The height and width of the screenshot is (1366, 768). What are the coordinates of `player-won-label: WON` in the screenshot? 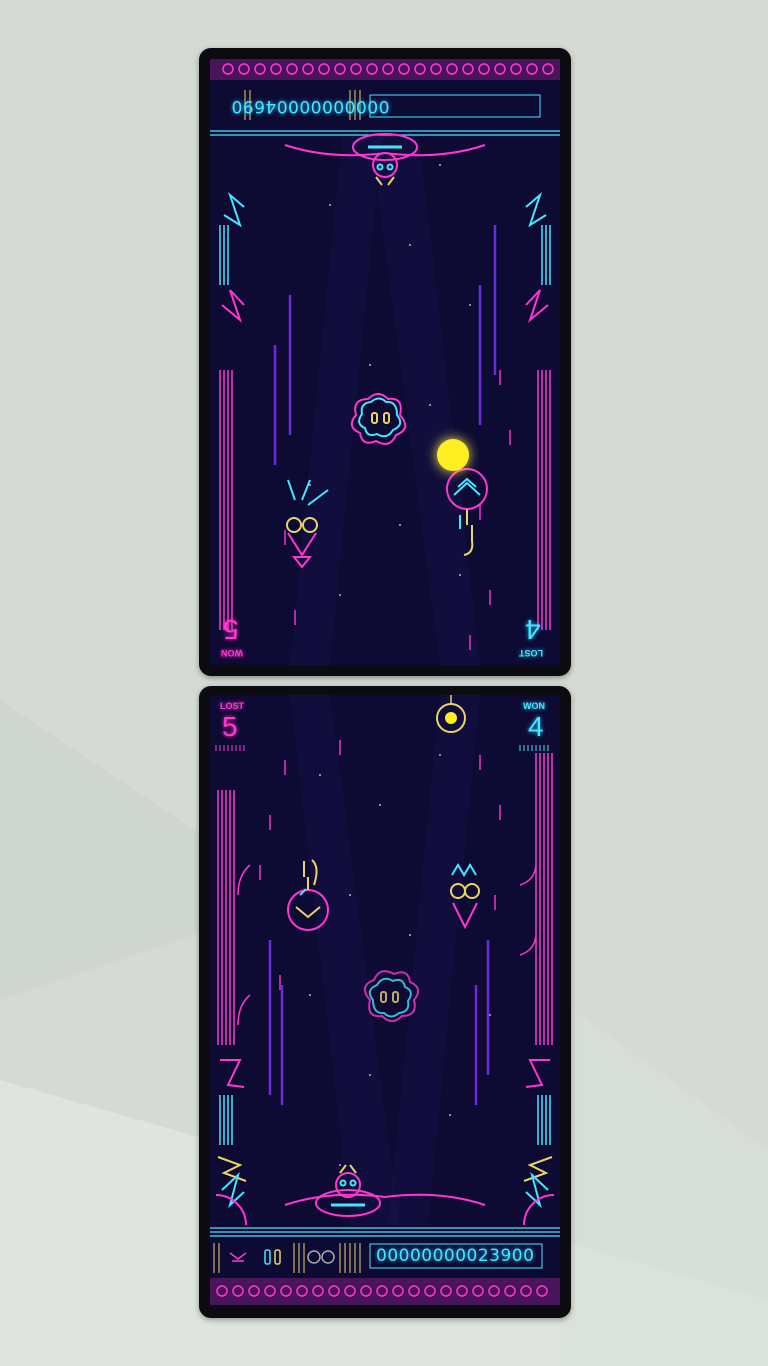 It's located at (534, 706).